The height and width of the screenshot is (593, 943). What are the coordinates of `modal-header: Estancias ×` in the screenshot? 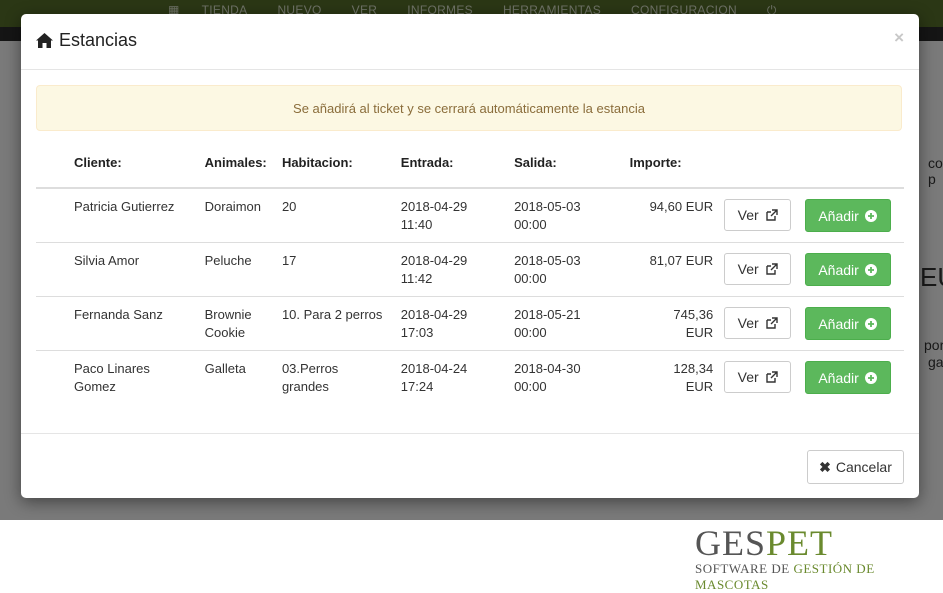 It's located at (470, 42).